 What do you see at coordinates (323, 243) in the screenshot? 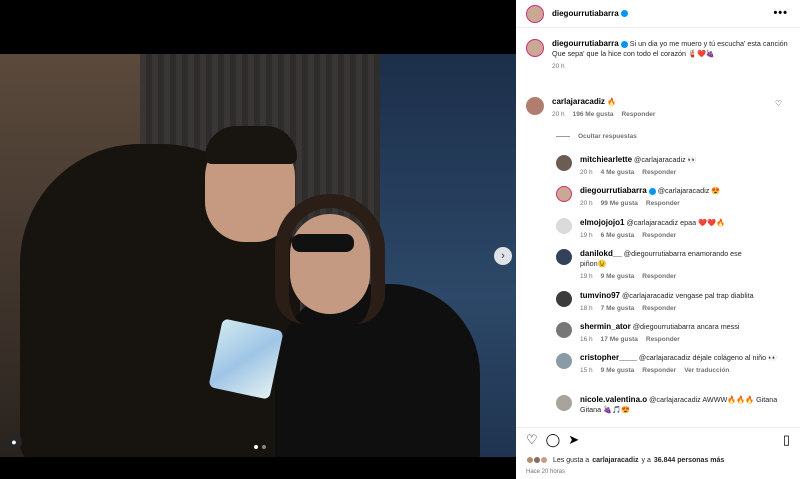
I see `sunglasses` at bounding box center [323, 243].